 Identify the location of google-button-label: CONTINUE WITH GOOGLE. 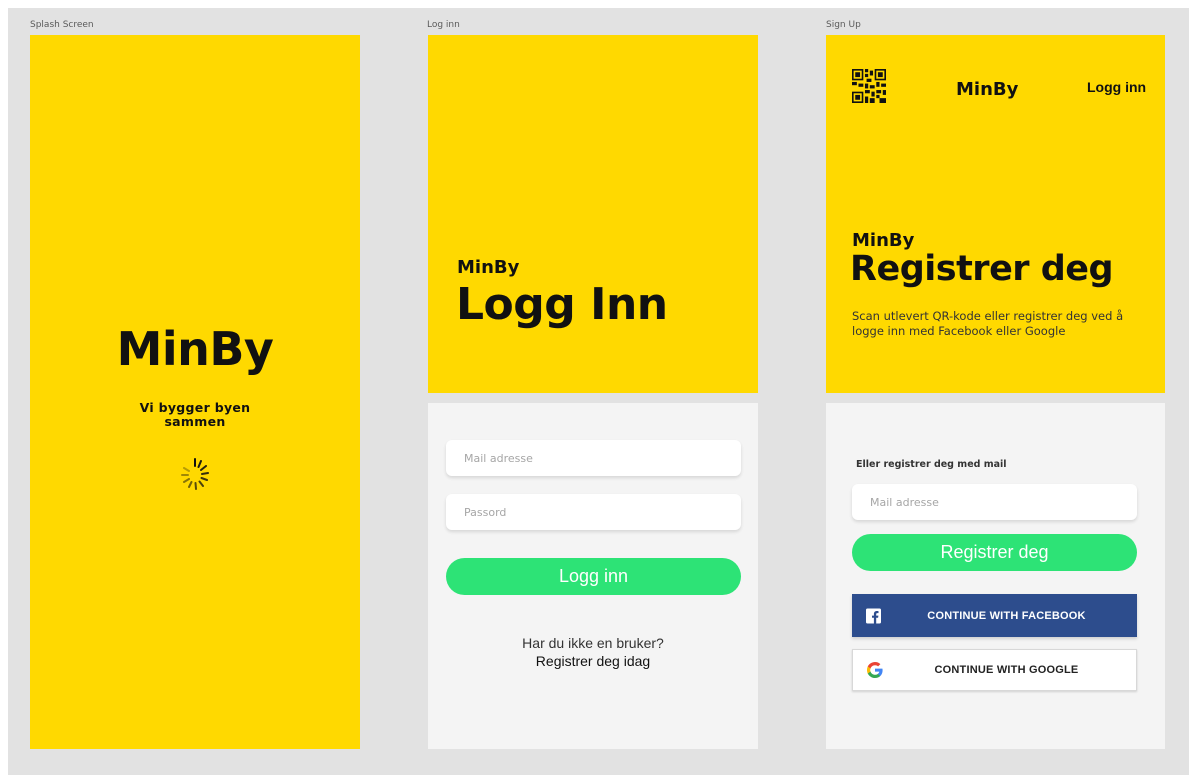
(1006, 670).